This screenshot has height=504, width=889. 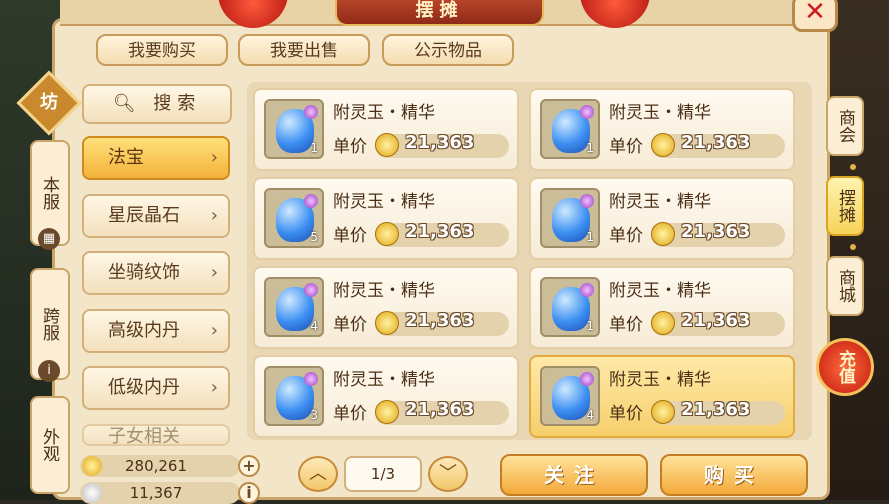 I want to click on recharge-button: 充值, so click(x=845, y=367).